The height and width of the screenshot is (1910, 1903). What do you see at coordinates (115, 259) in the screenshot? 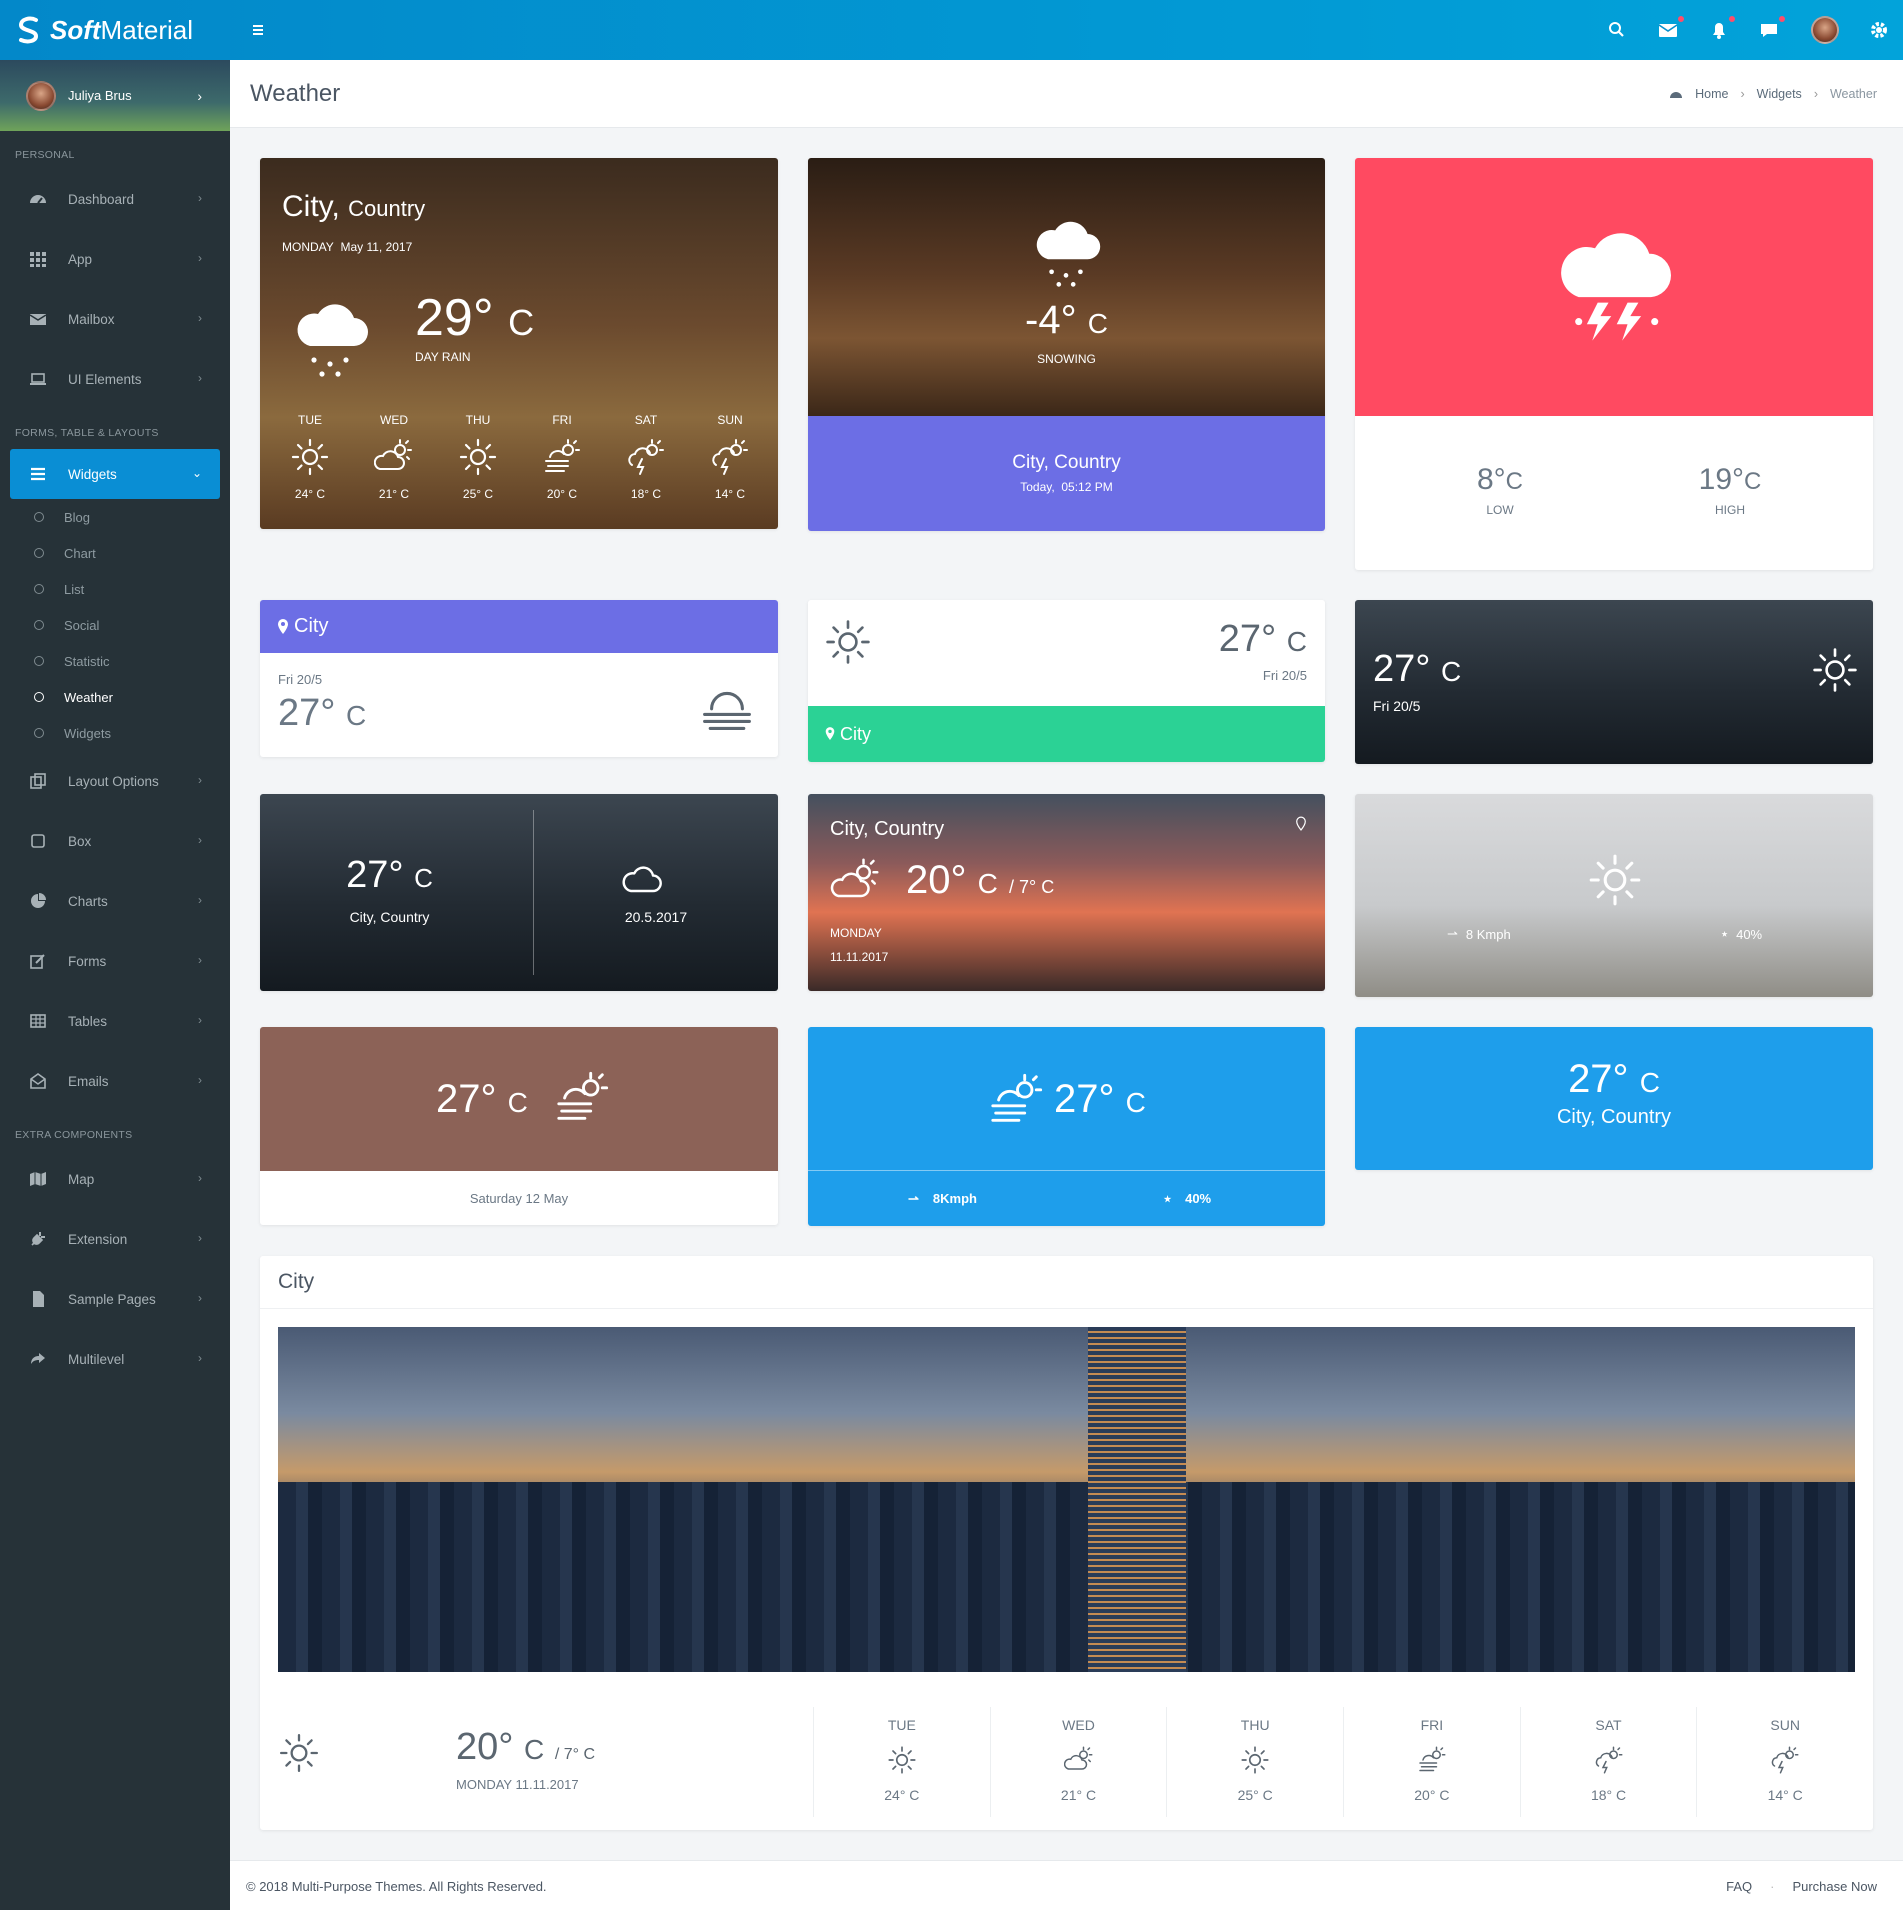
I see `sidebar-item-app: App ›` at bounding box center [115, 259].